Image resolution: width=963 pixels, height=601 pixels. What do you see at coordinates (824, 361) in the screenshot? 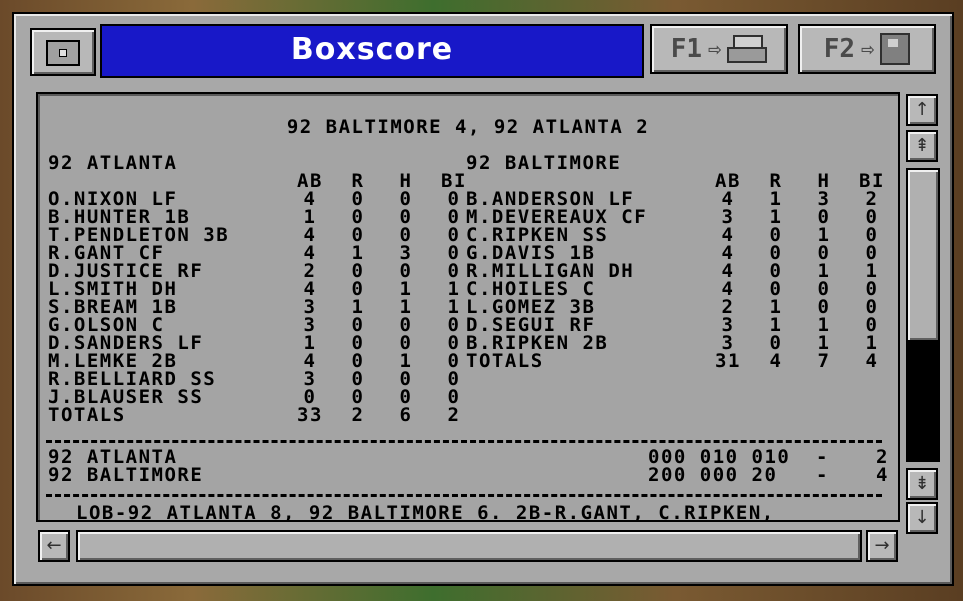
I see `stat-h: 7` at bounding box center [824, 361].